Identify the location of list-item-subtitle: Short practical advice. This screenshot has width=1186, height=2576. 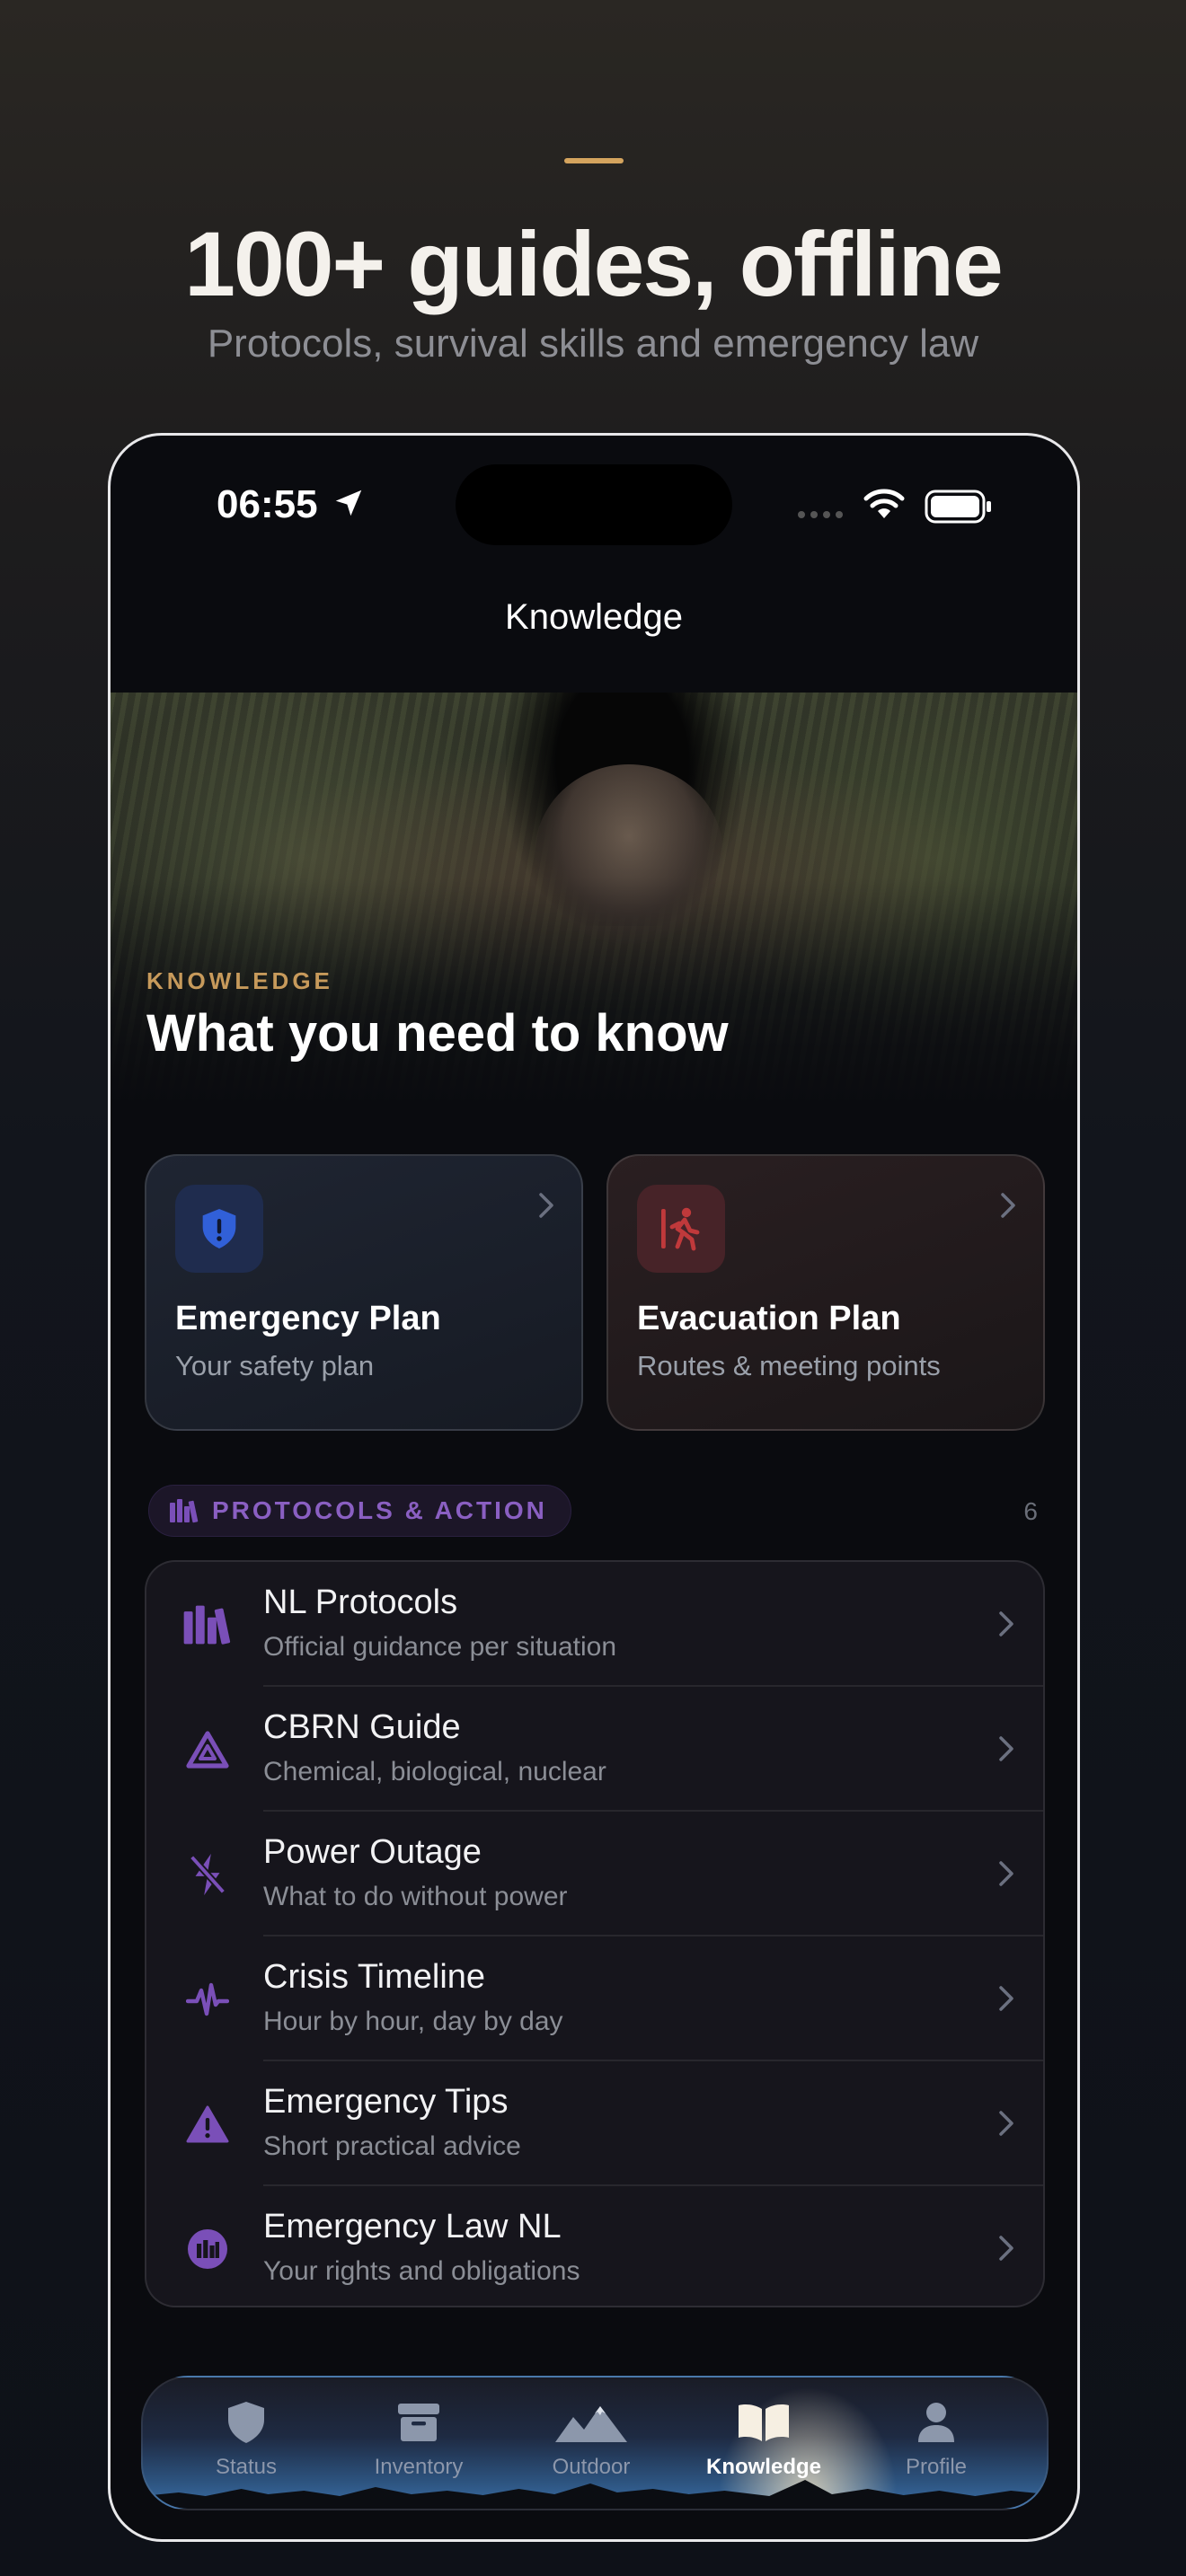
(392, 2146).